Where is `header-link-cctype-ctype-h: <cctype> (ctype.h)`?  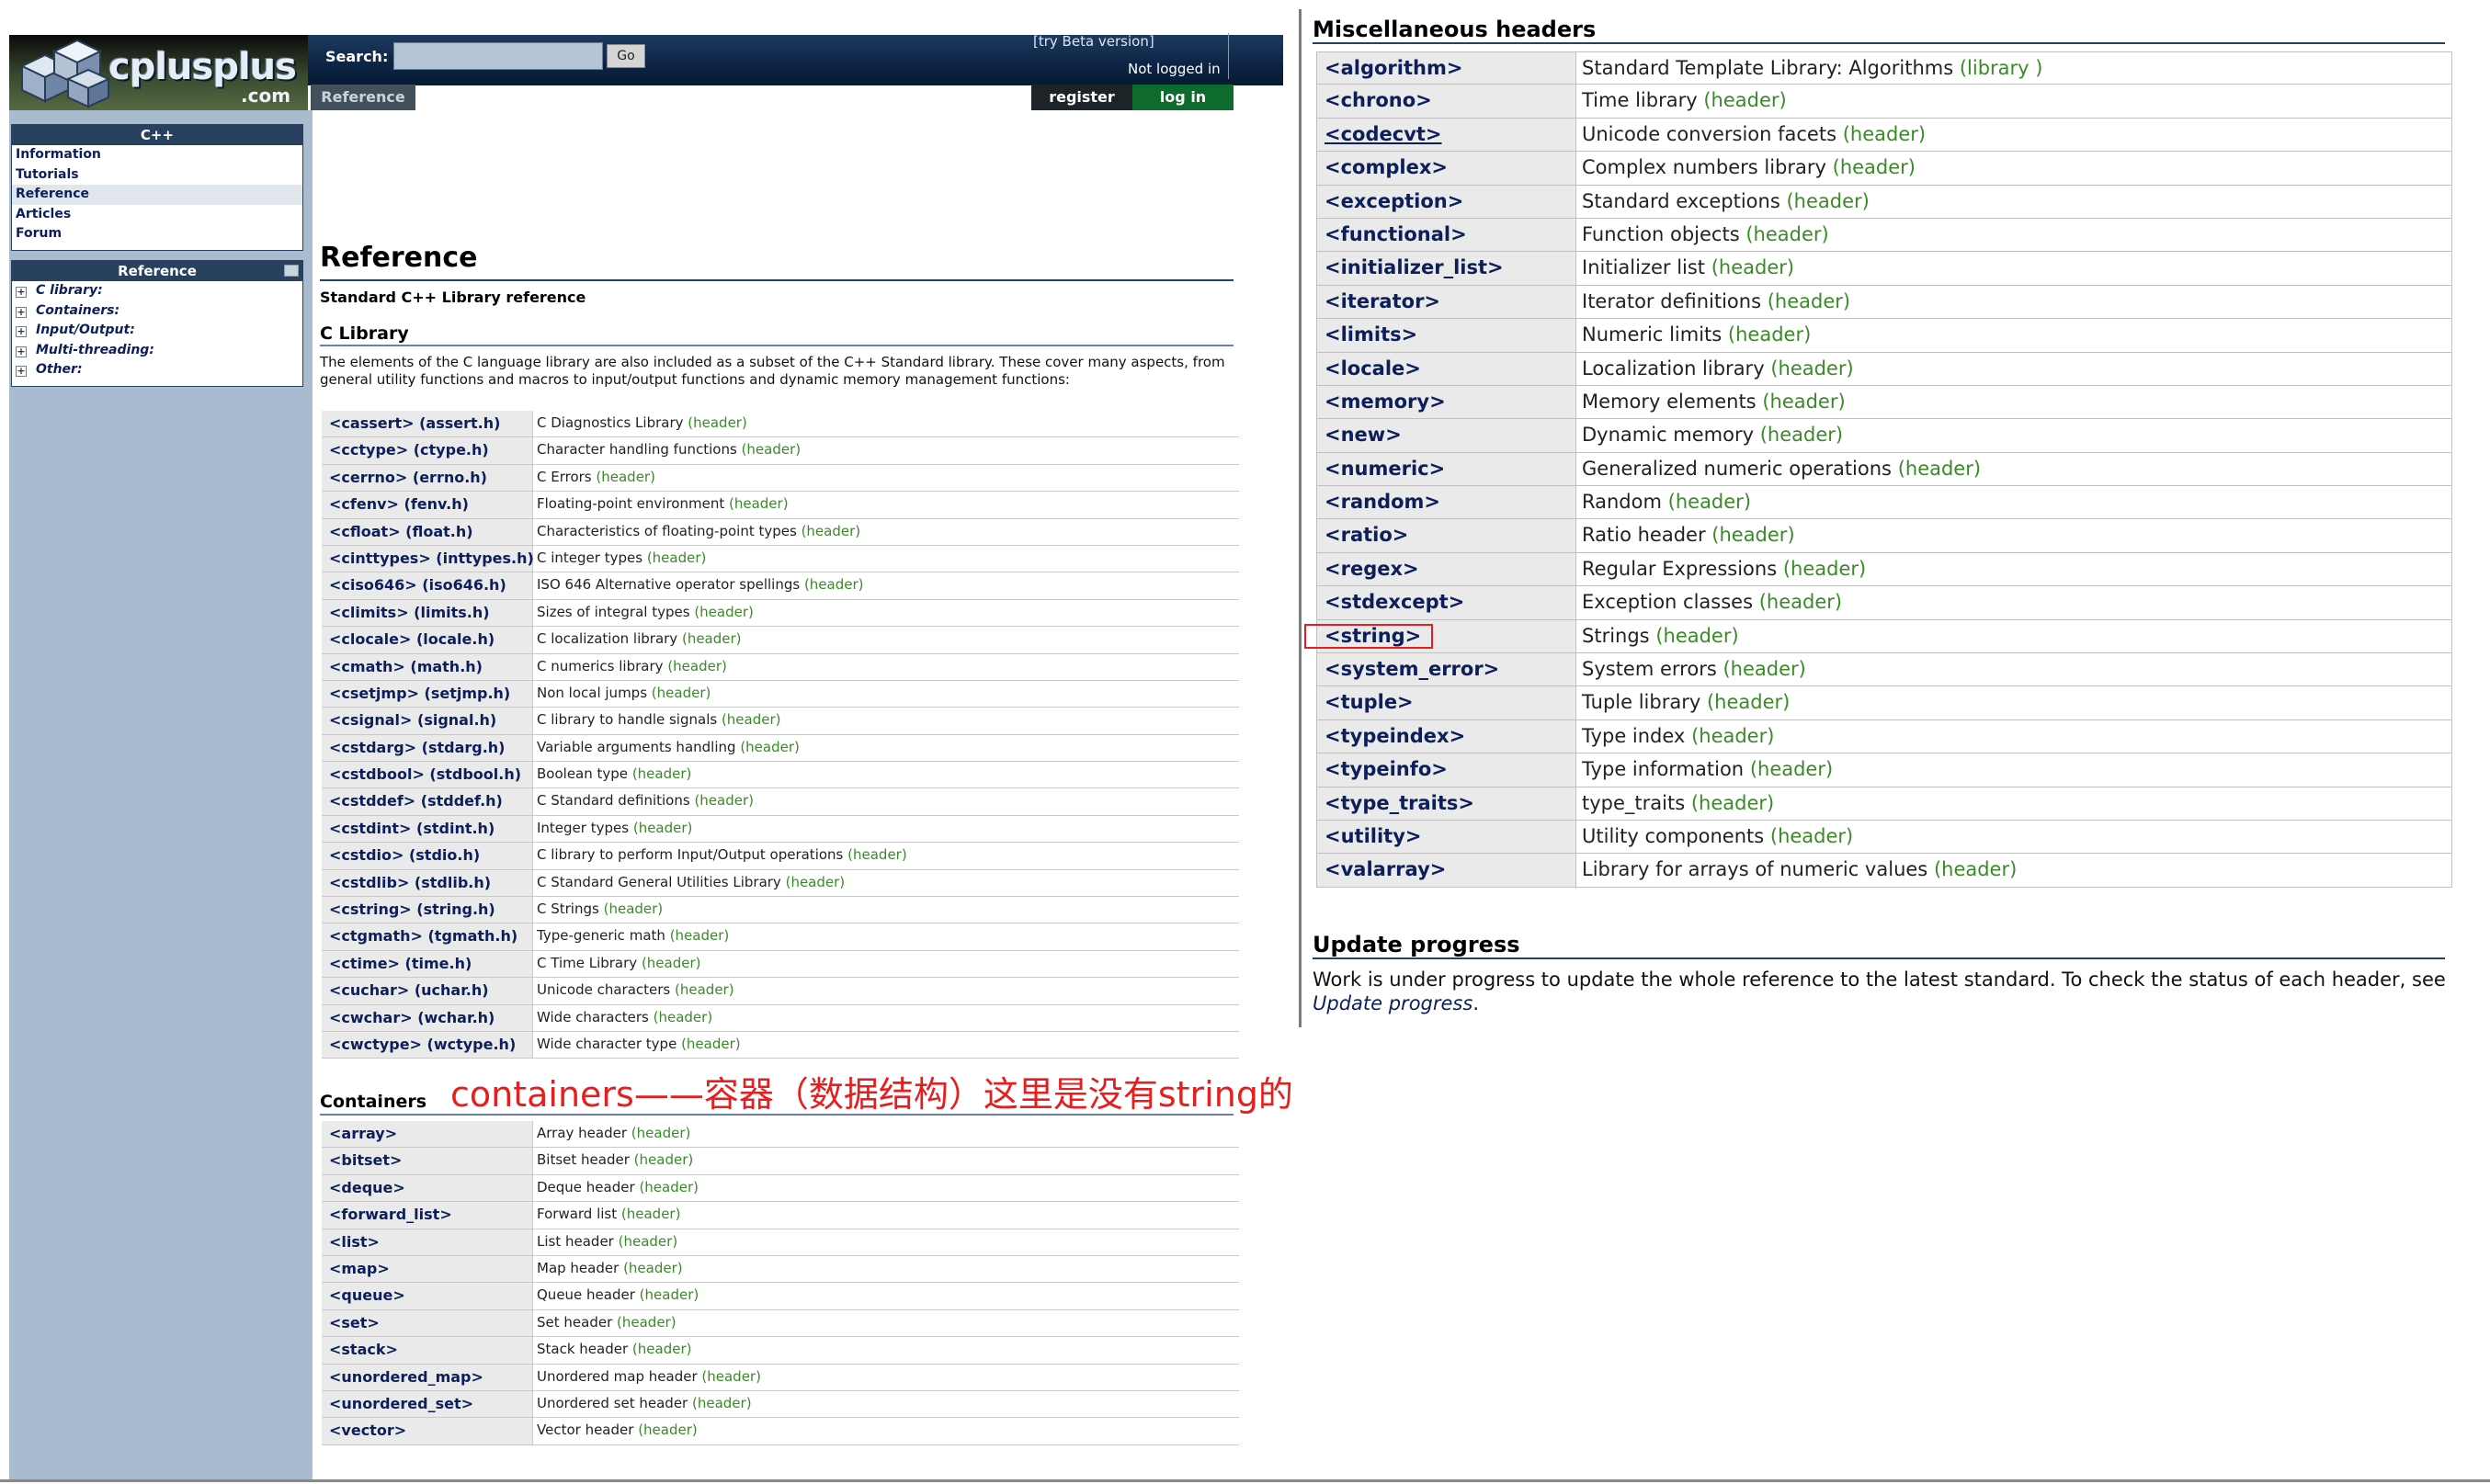
header-link-cctype-ctype-h: <cctype> (ctype.h) is located at coordinates (427, 450).